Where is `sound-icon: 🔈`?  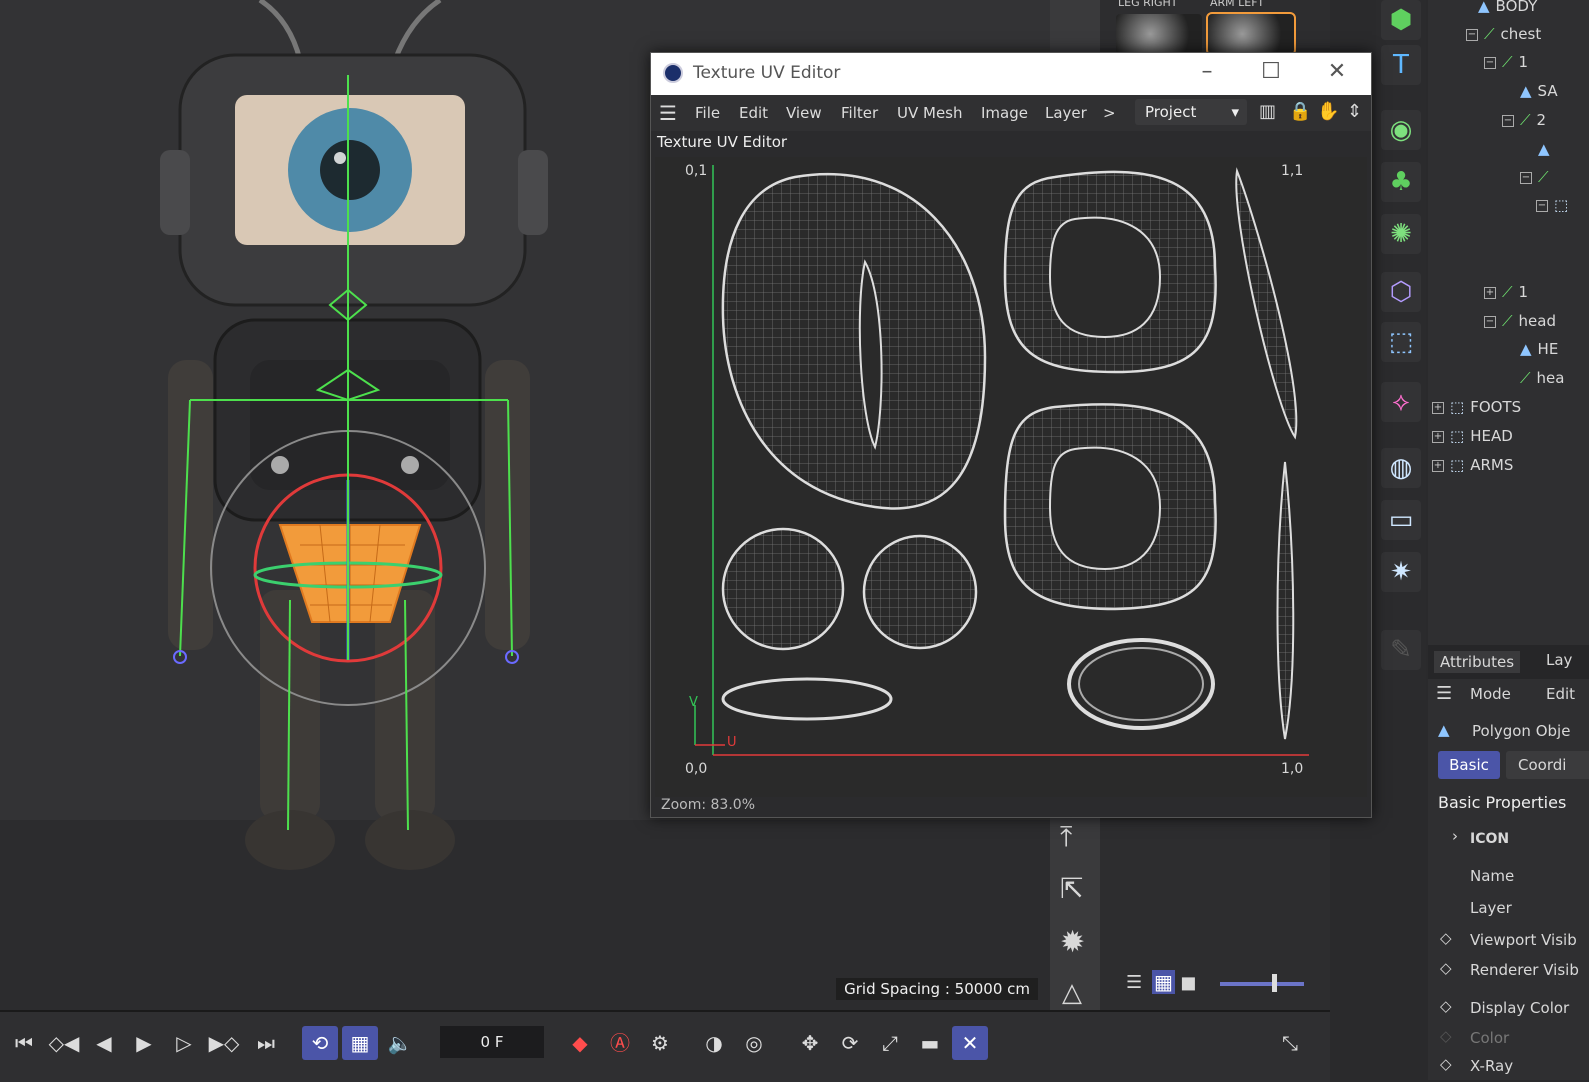
sound-icon: 🔈 is located at coordinates (400, 1043).